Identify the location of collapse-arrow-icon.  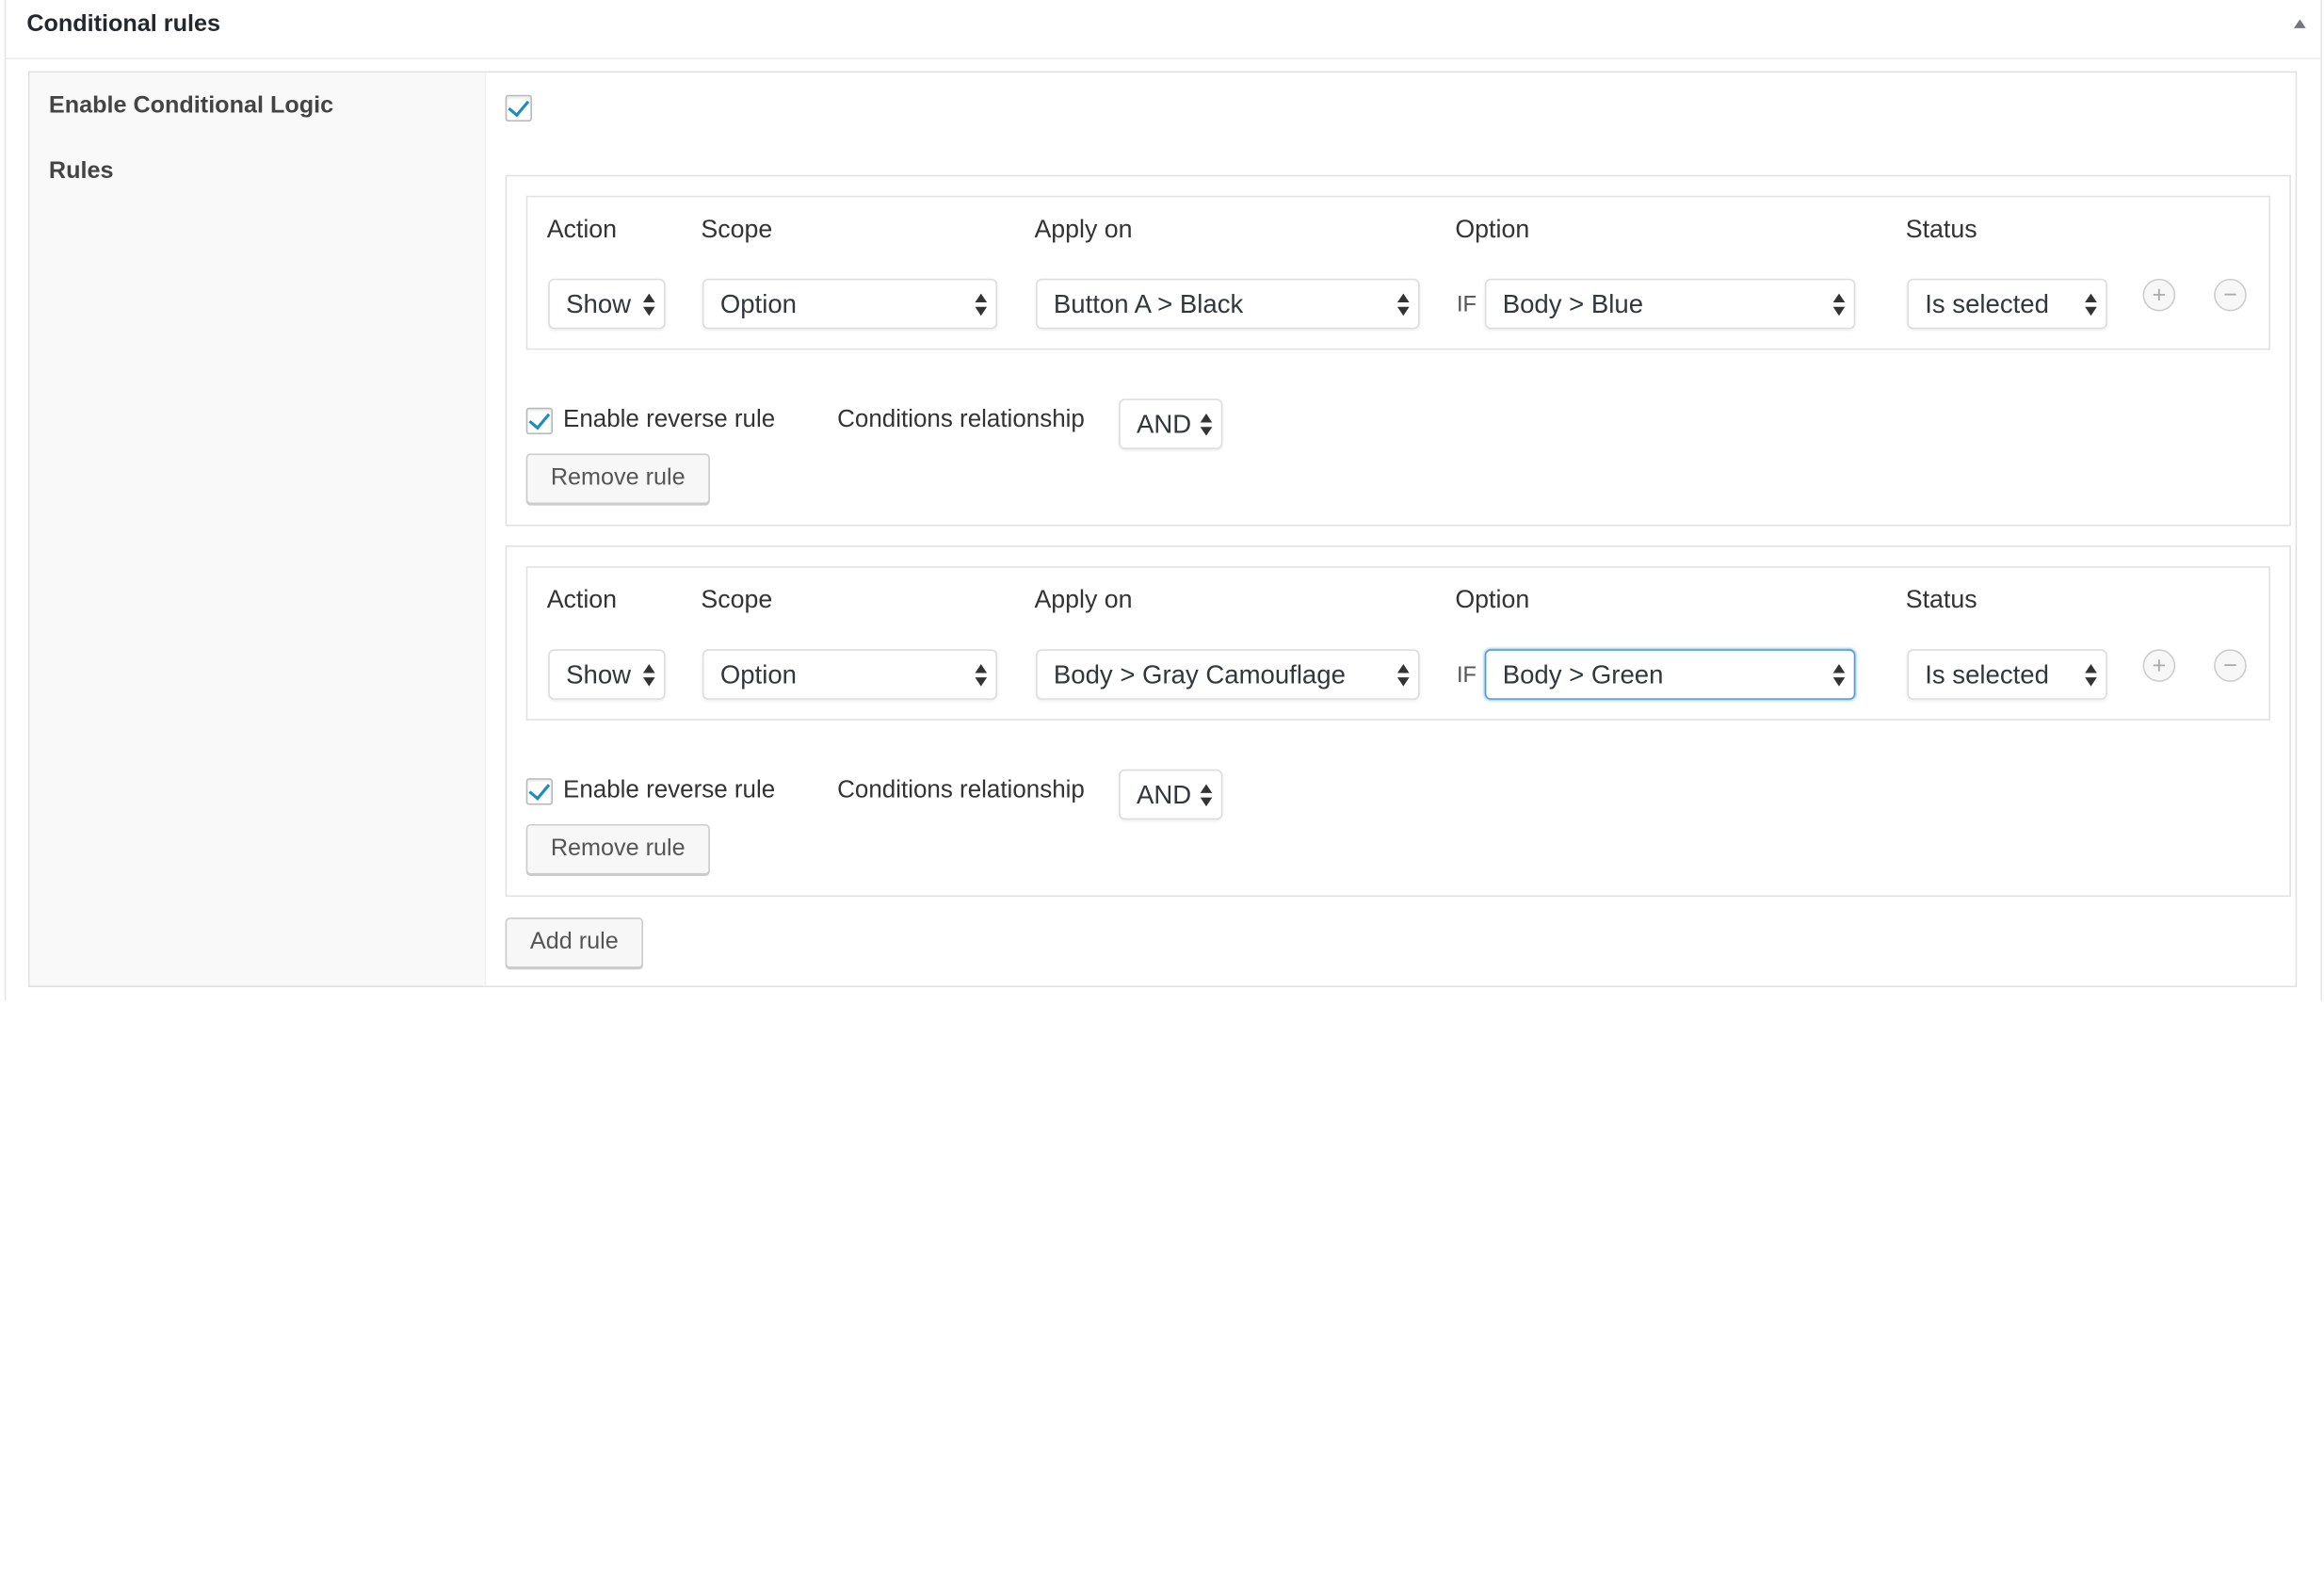
(2300, 23).